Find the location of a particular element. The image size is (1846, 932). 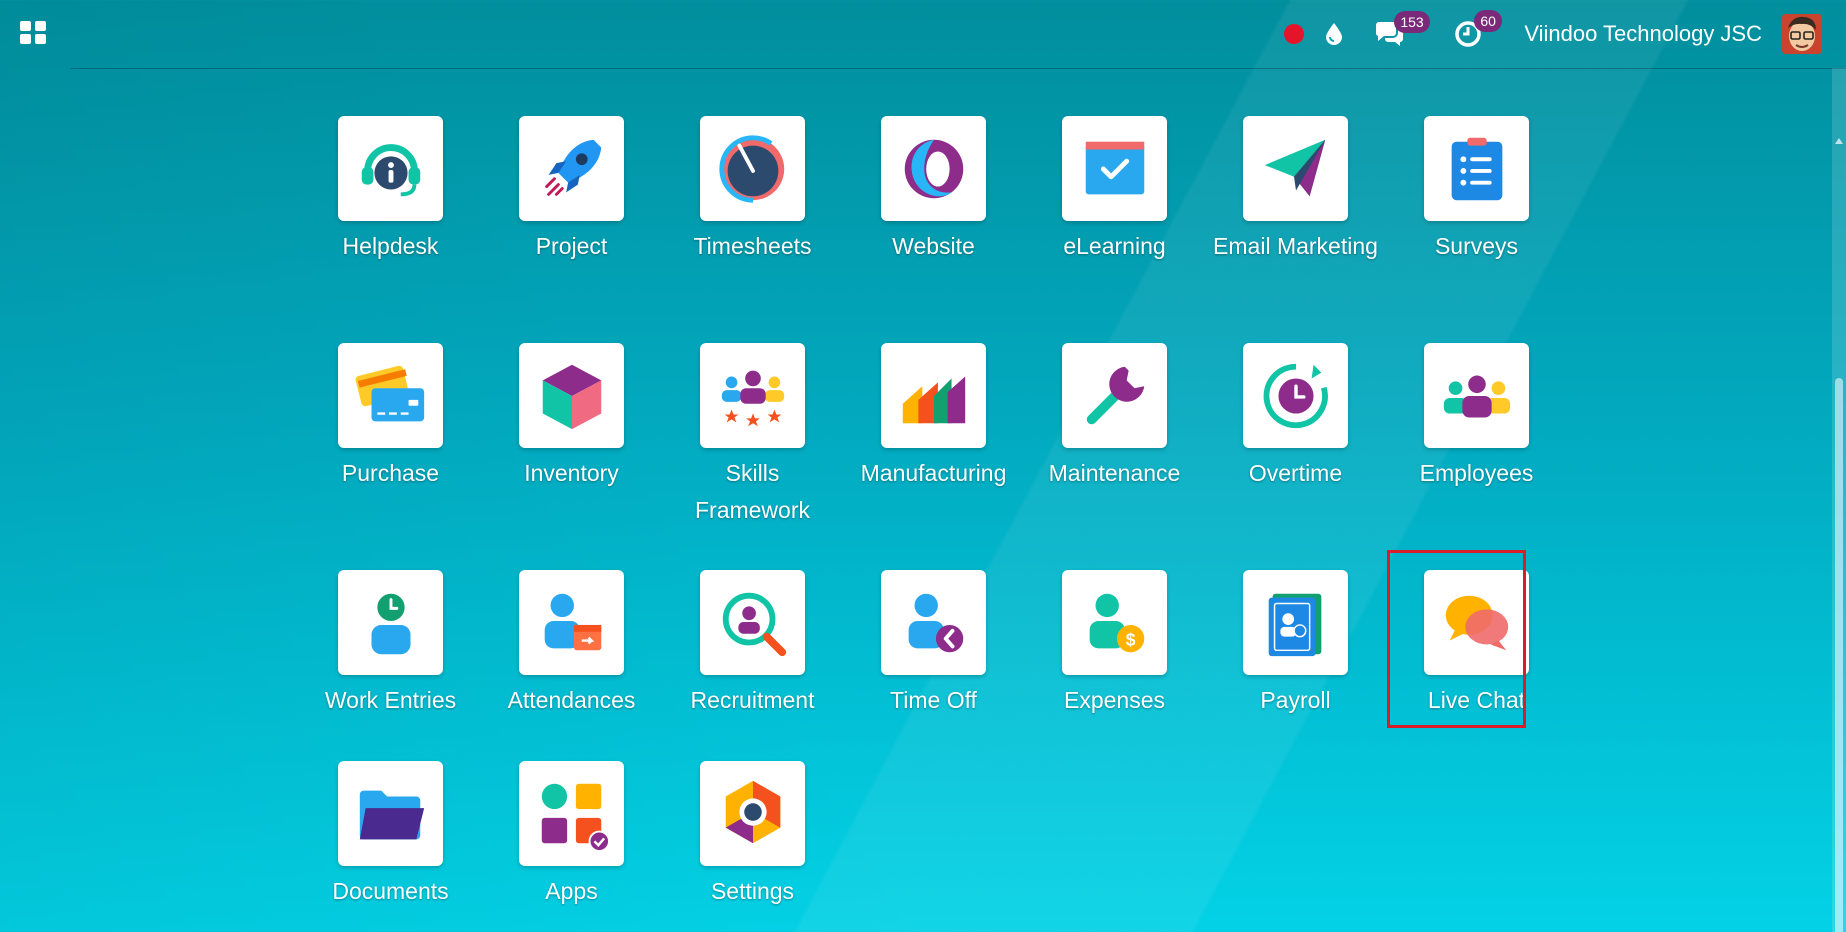

app-elearning: eLearning is located at coordinates (1114, 229).